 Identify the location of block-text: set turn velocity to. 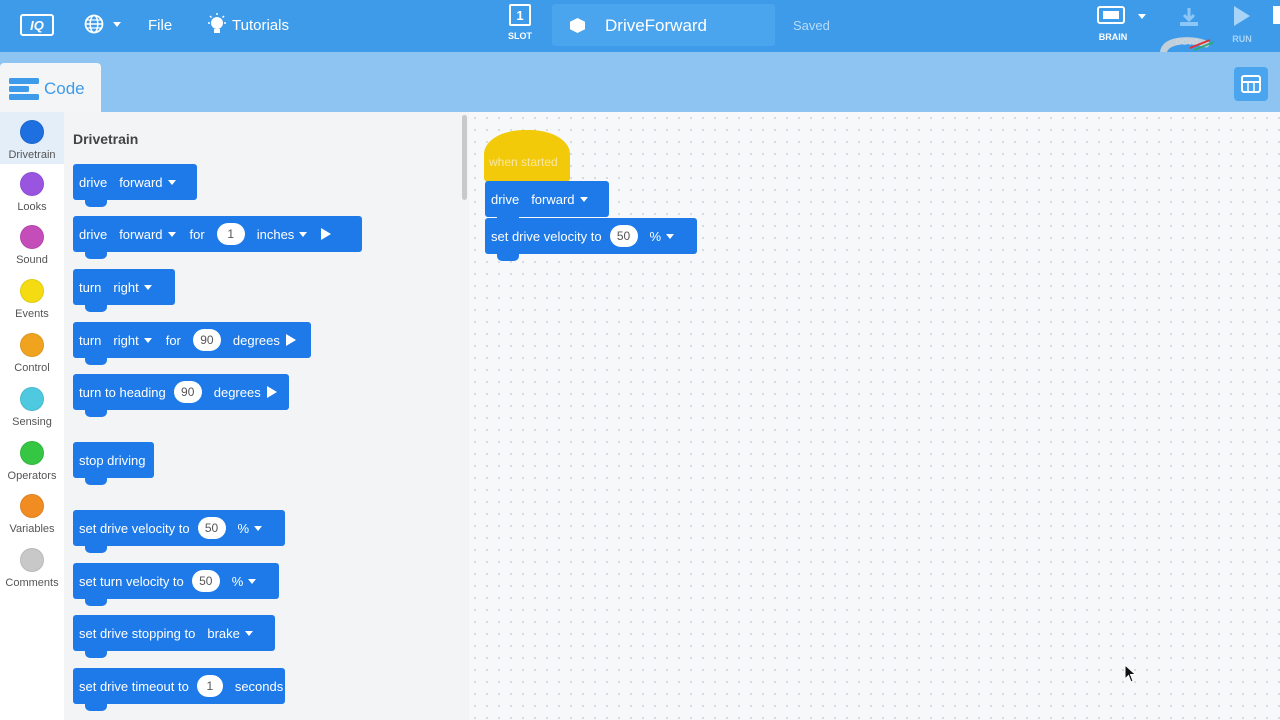
(131, 581).